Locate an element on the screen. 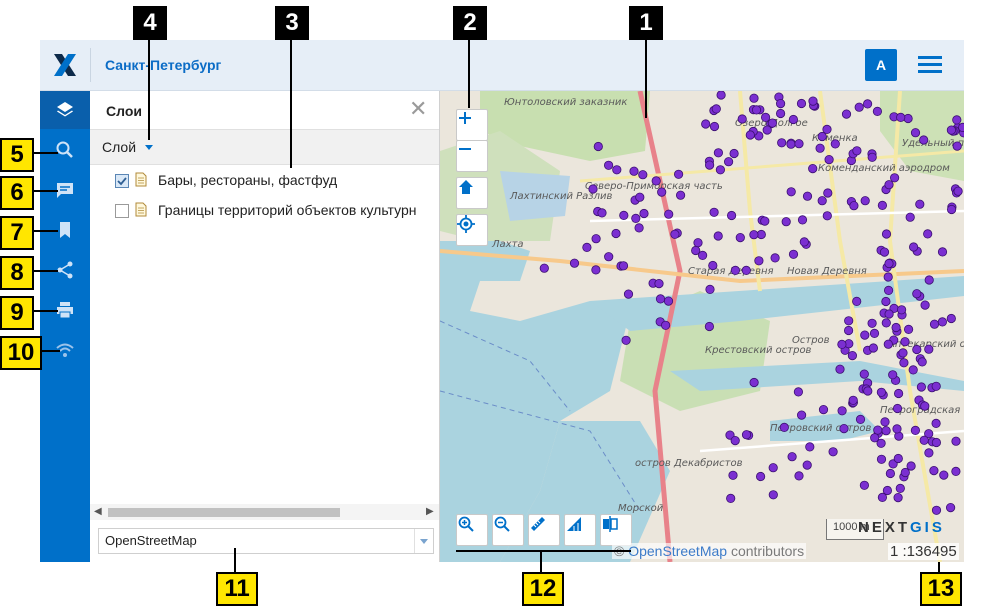 This screenshot has width=993, height=606. scroll-right-icon: ▶ is located at coordinates (430, 511).